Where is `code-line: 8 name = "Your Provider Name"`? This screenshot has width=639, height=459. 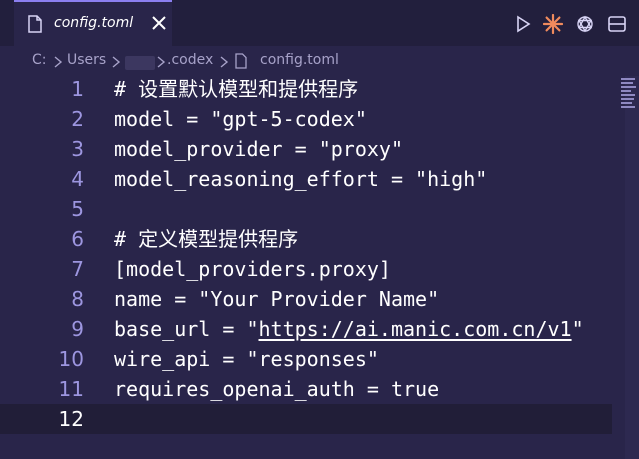 code-line: 8 name = "Your Provider Name" is located at coordinates (306, 299).